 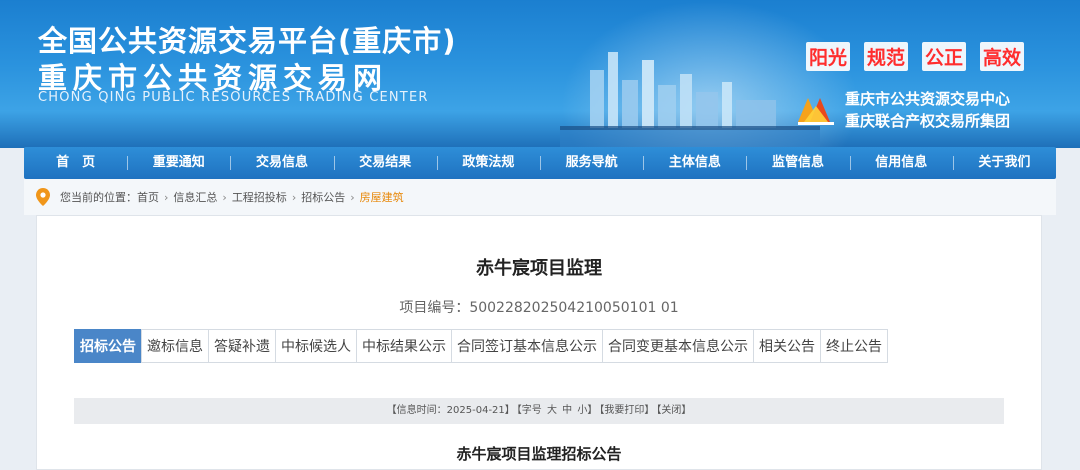 I want to click on font-size-label: 【字号, so click(x=529, y=410).